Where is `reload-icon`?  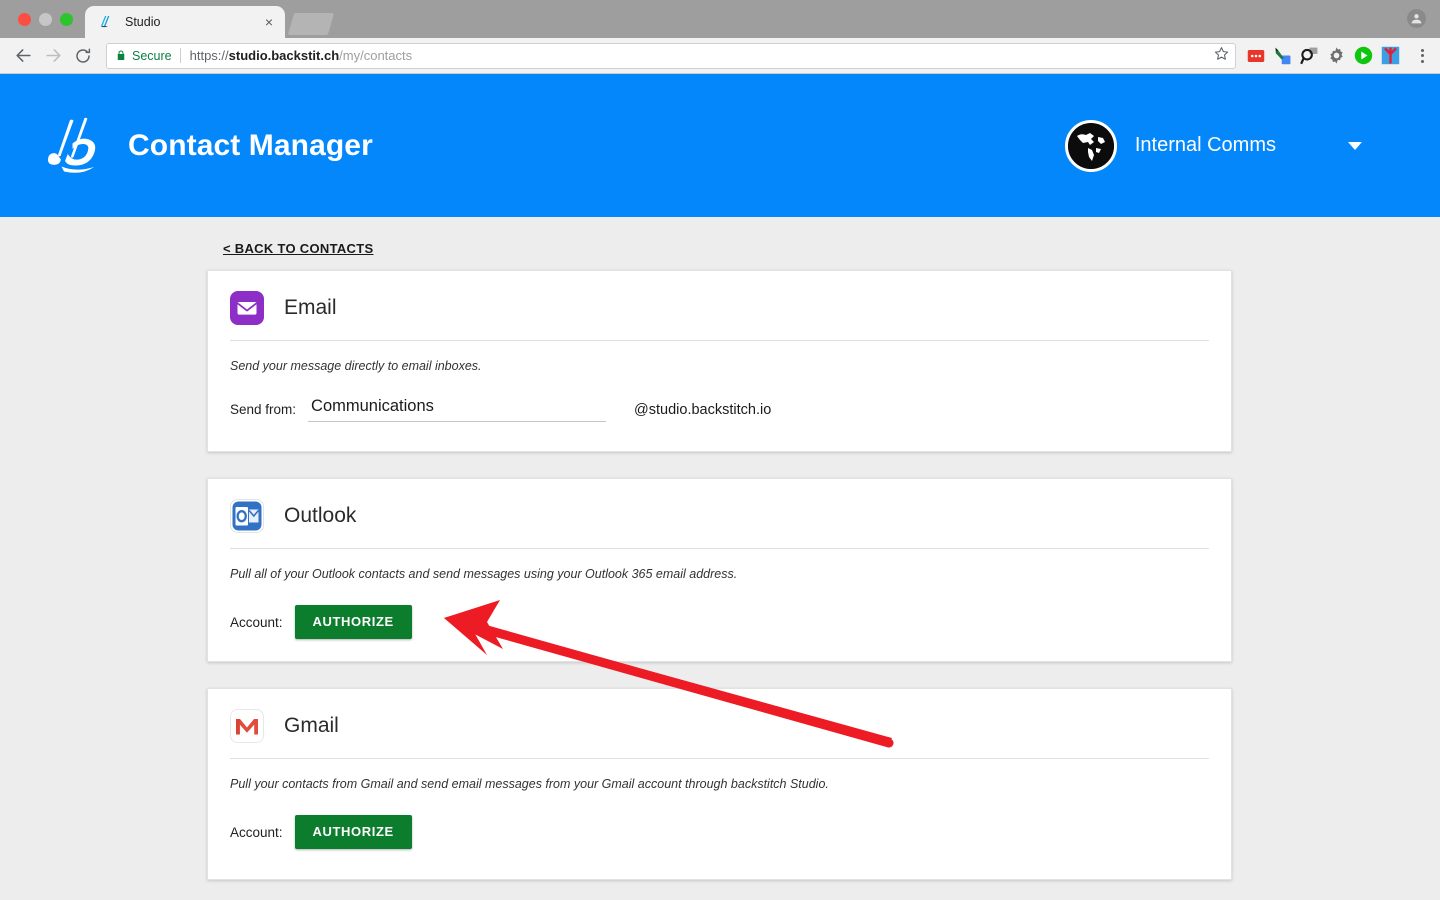
reload-icon is located at coordinates (83, 56).